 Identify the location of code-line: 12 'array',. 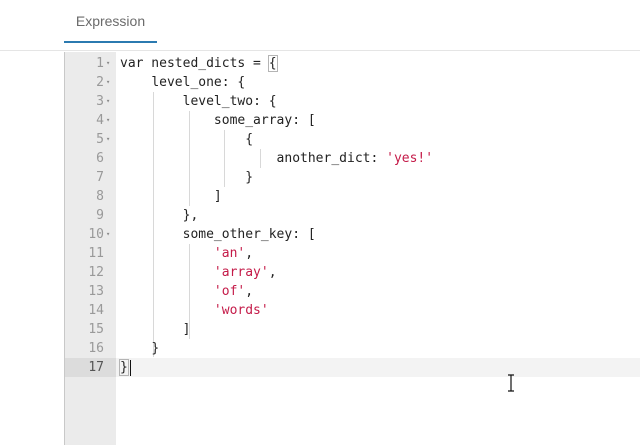
(352, 272).